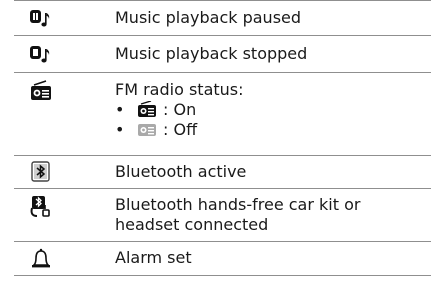 The image size is (431, 304). I want to click on table-row: Music playback stopped, so click(222, 53).